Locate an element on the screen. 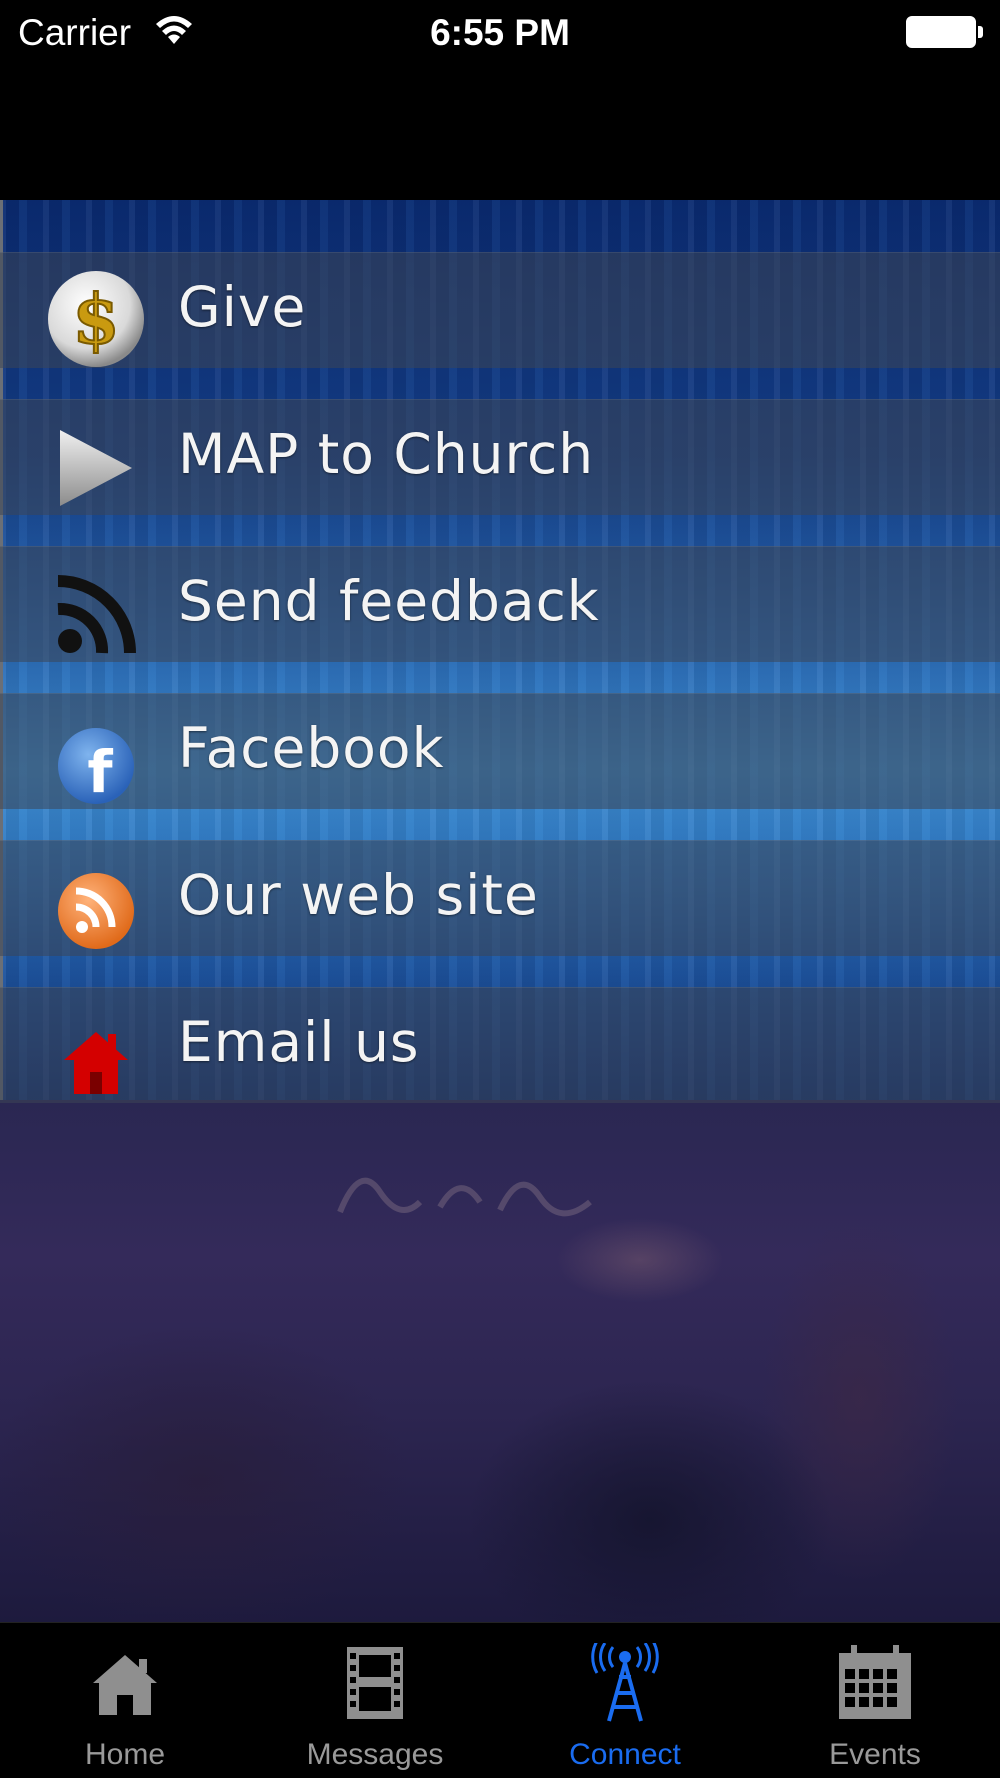 Image resolution: width=1000 pixels, height=1778 pixels. menu-item-facebook: f Facebook is located at coordinates (500, 751).